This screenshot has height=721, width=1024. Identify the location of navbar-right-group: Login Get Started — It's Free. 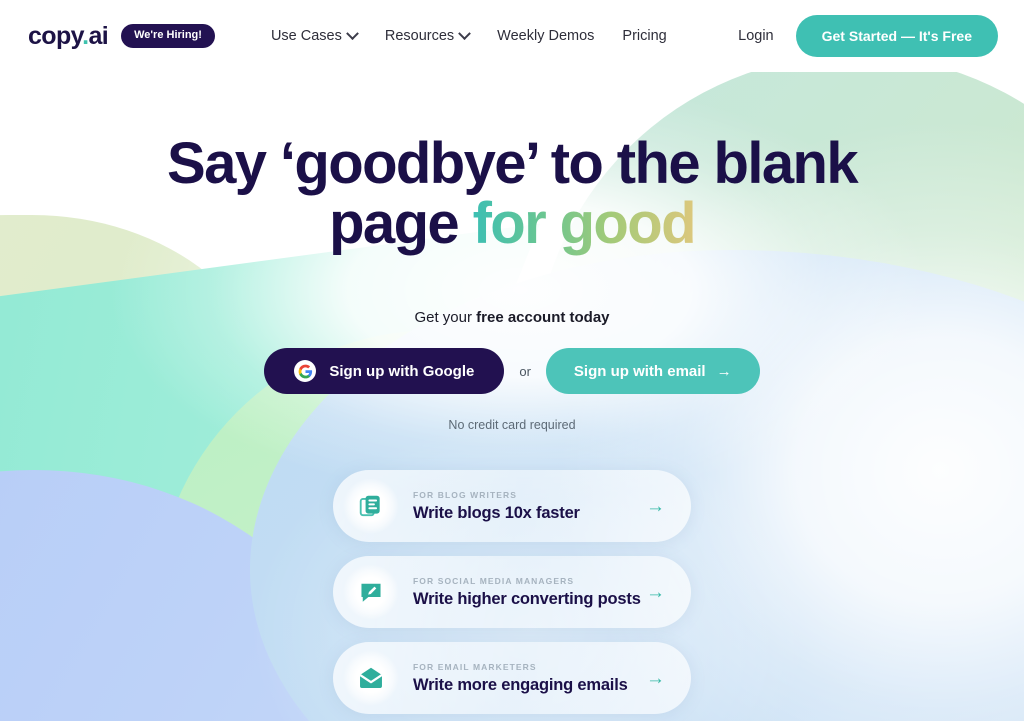
(868, 36).